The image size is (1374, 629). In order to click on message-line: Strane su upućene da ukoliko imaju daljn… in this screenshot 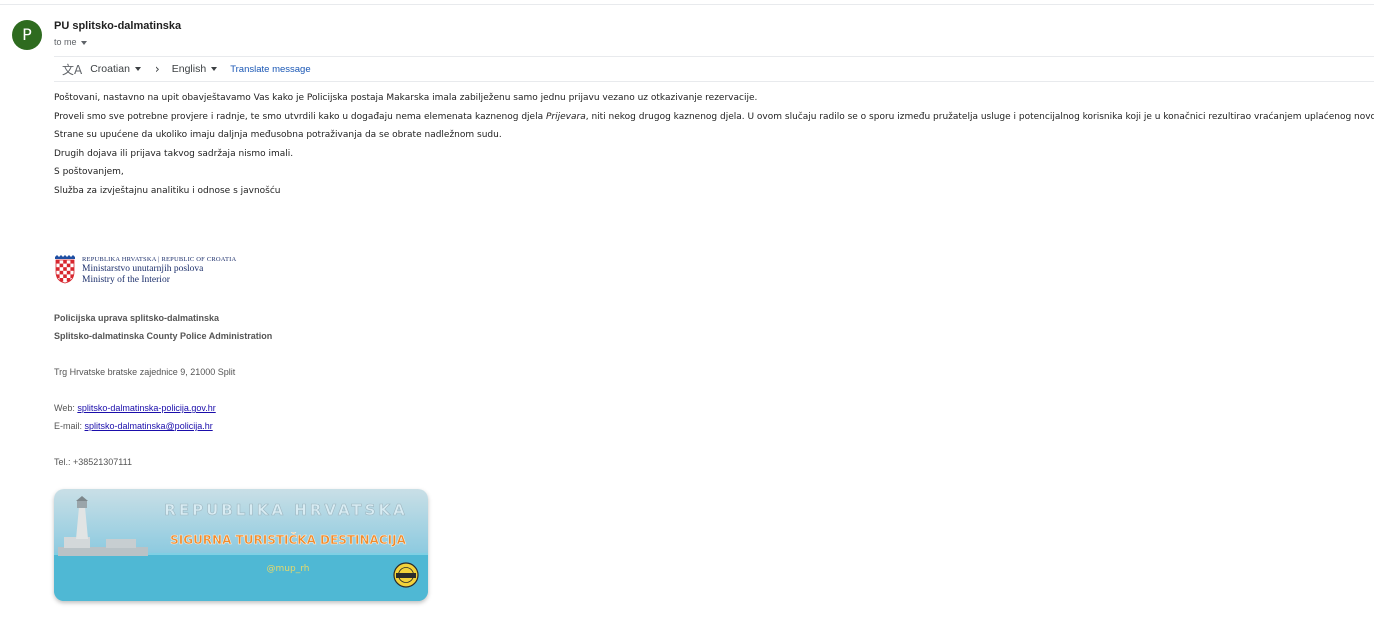, I will do `click(278, 135)`.